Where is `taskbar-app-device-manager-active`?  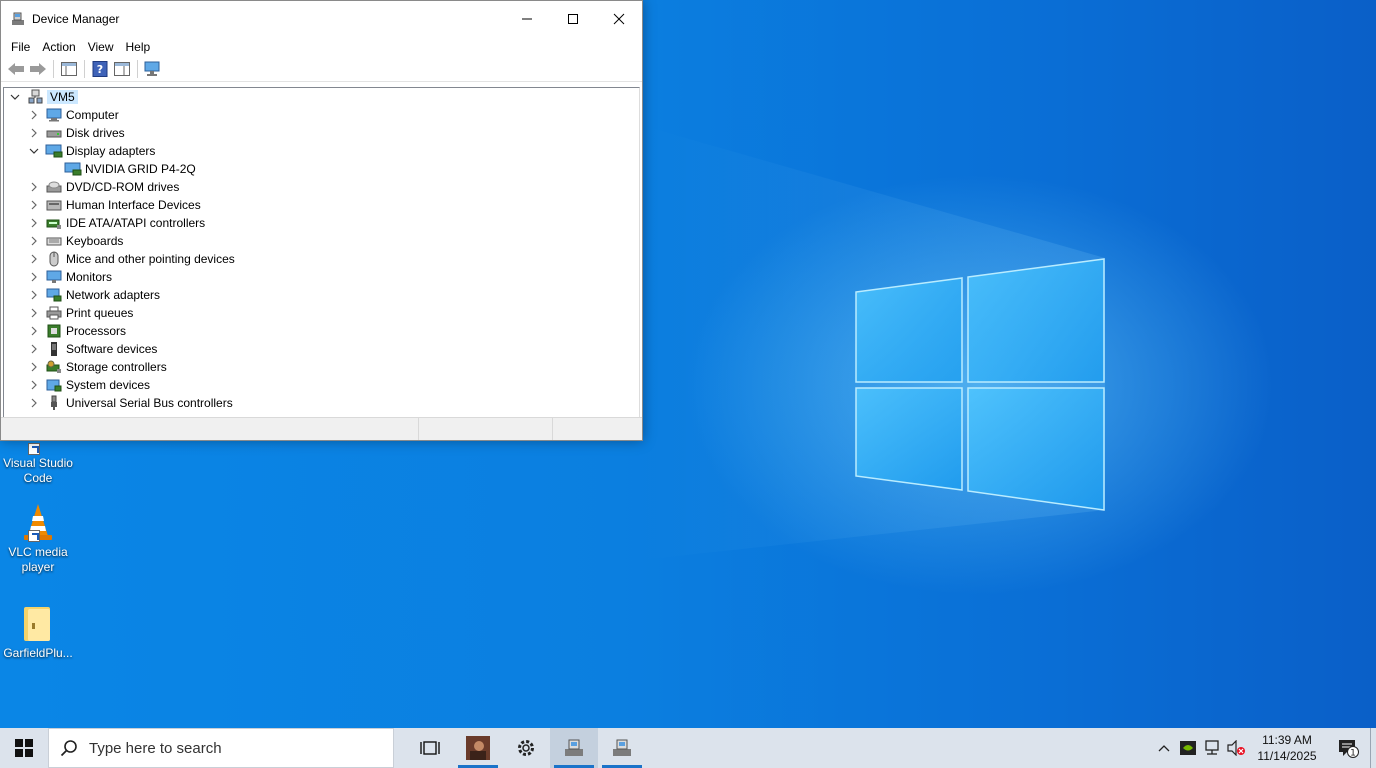
taskbar-app-device-manager-active is located at coordinates (574, 748).